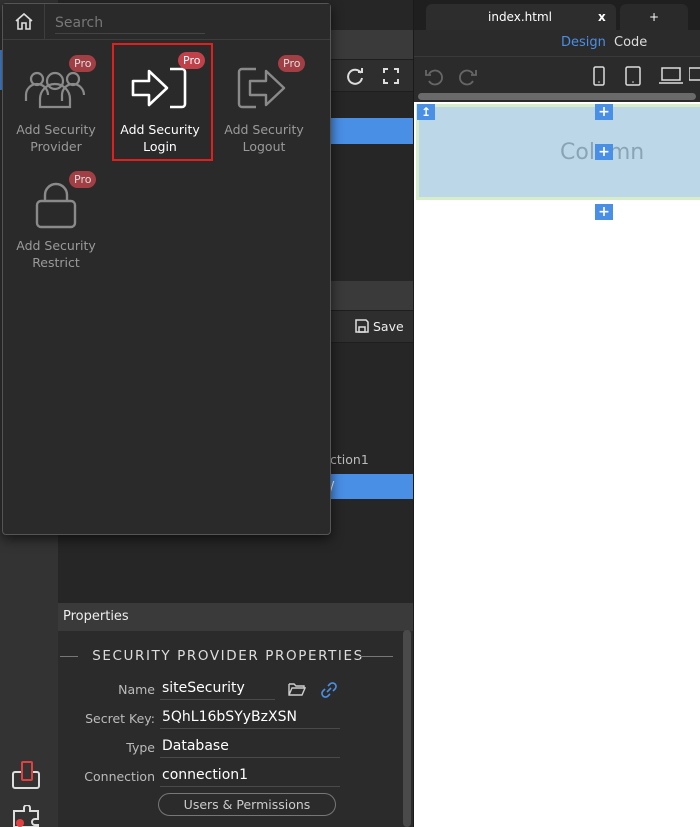 Image resolution: width=700 pixels, height=827 pixels. What do you see at coordinates (136, 689) in the screenshot?
I see `name-label: Name` at bounding box center [136, 689].